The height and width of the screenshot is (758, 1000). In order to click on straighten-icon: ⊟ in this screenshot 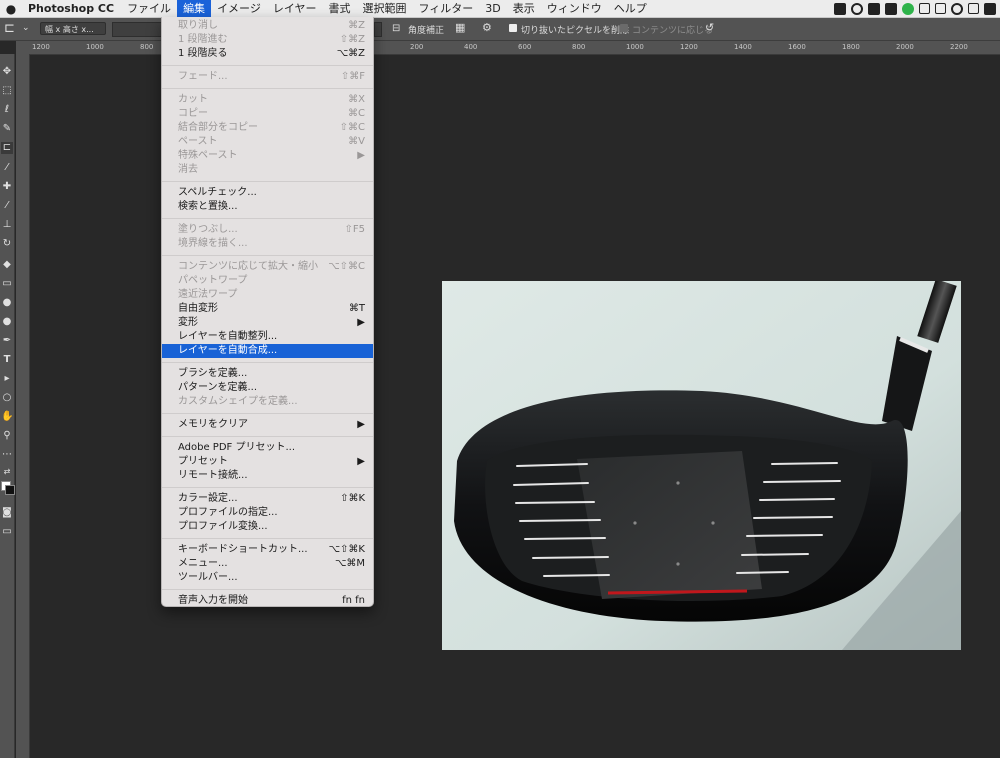, I will do `click(396, 28)`.